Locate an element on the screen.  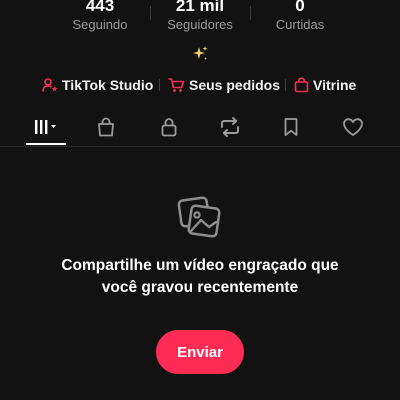
tabs-divider is located at coordinates (200, 146).